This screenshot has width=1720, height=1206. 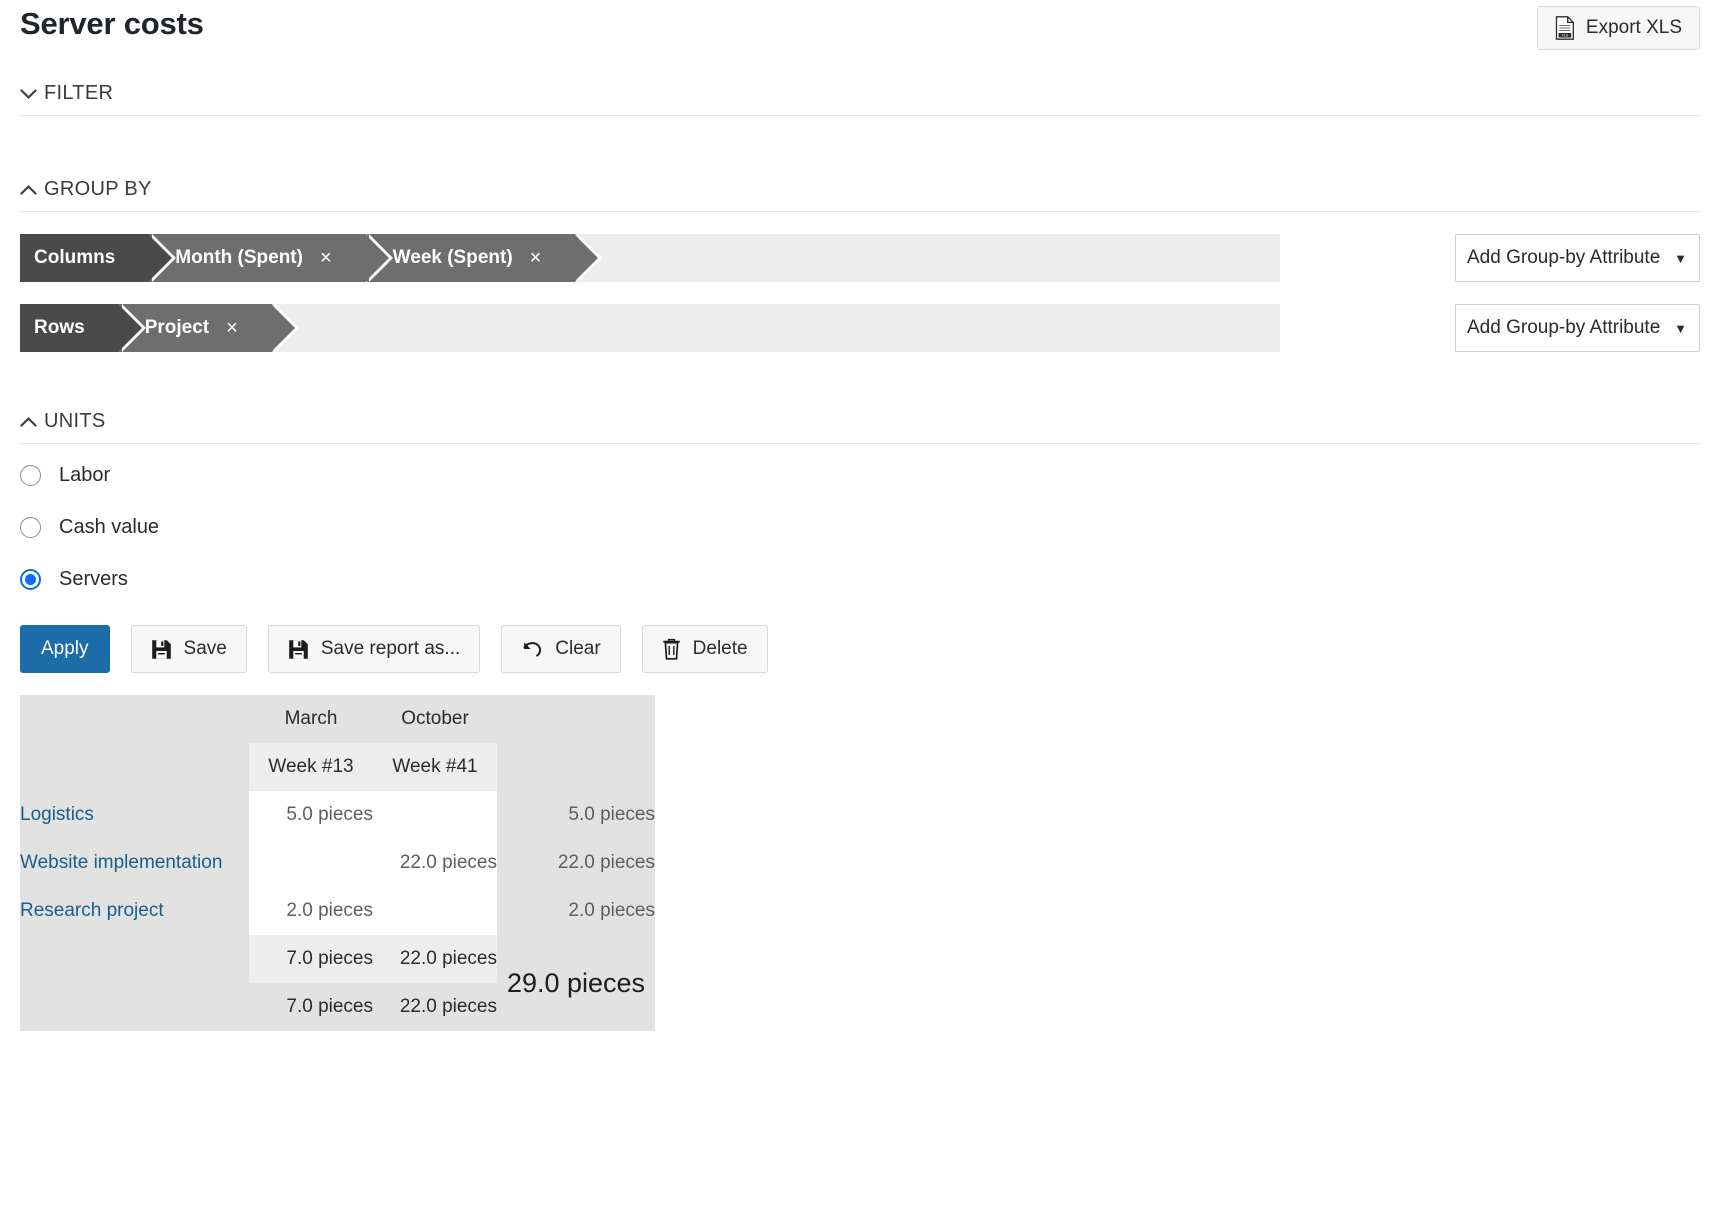 What do you see at coordinates (232, 328) in the screenshot?
I see `rows-chip-project-remove-icon: ×` at bounding box center [232, 328].